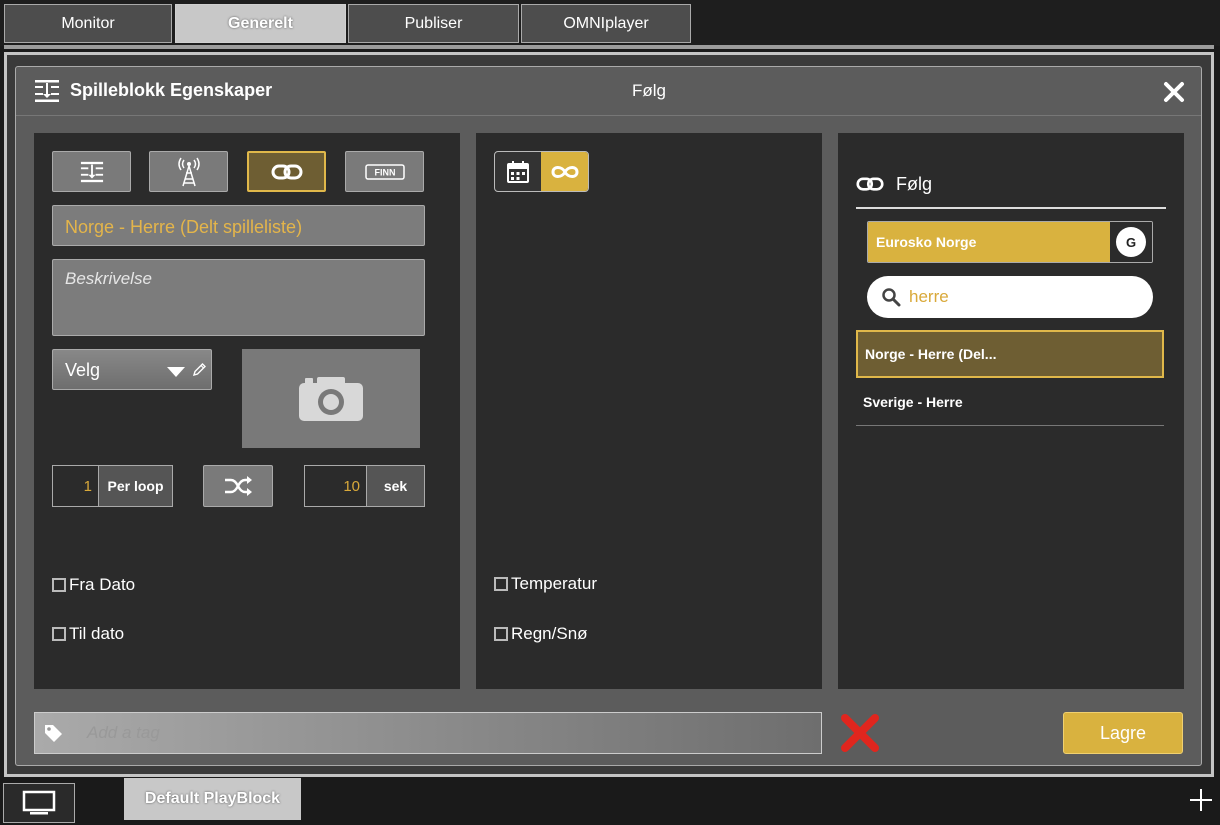 The height and width of the screenshot is (825, 1220). Describe the element at coordinates (914, 183) in the screenshot. I see `follow-header-label: Følg` at that location.